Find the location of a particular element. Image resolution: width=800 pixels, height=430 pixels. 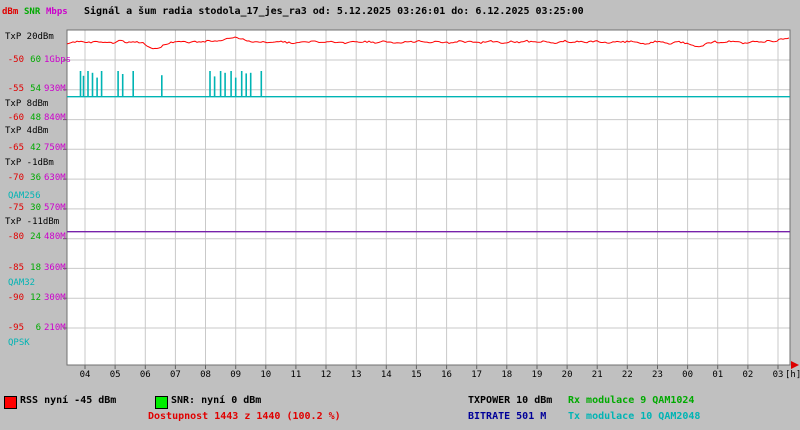

snr-legend-label: SNR: nyní 0 dBm is located at coordinates (216, 400).